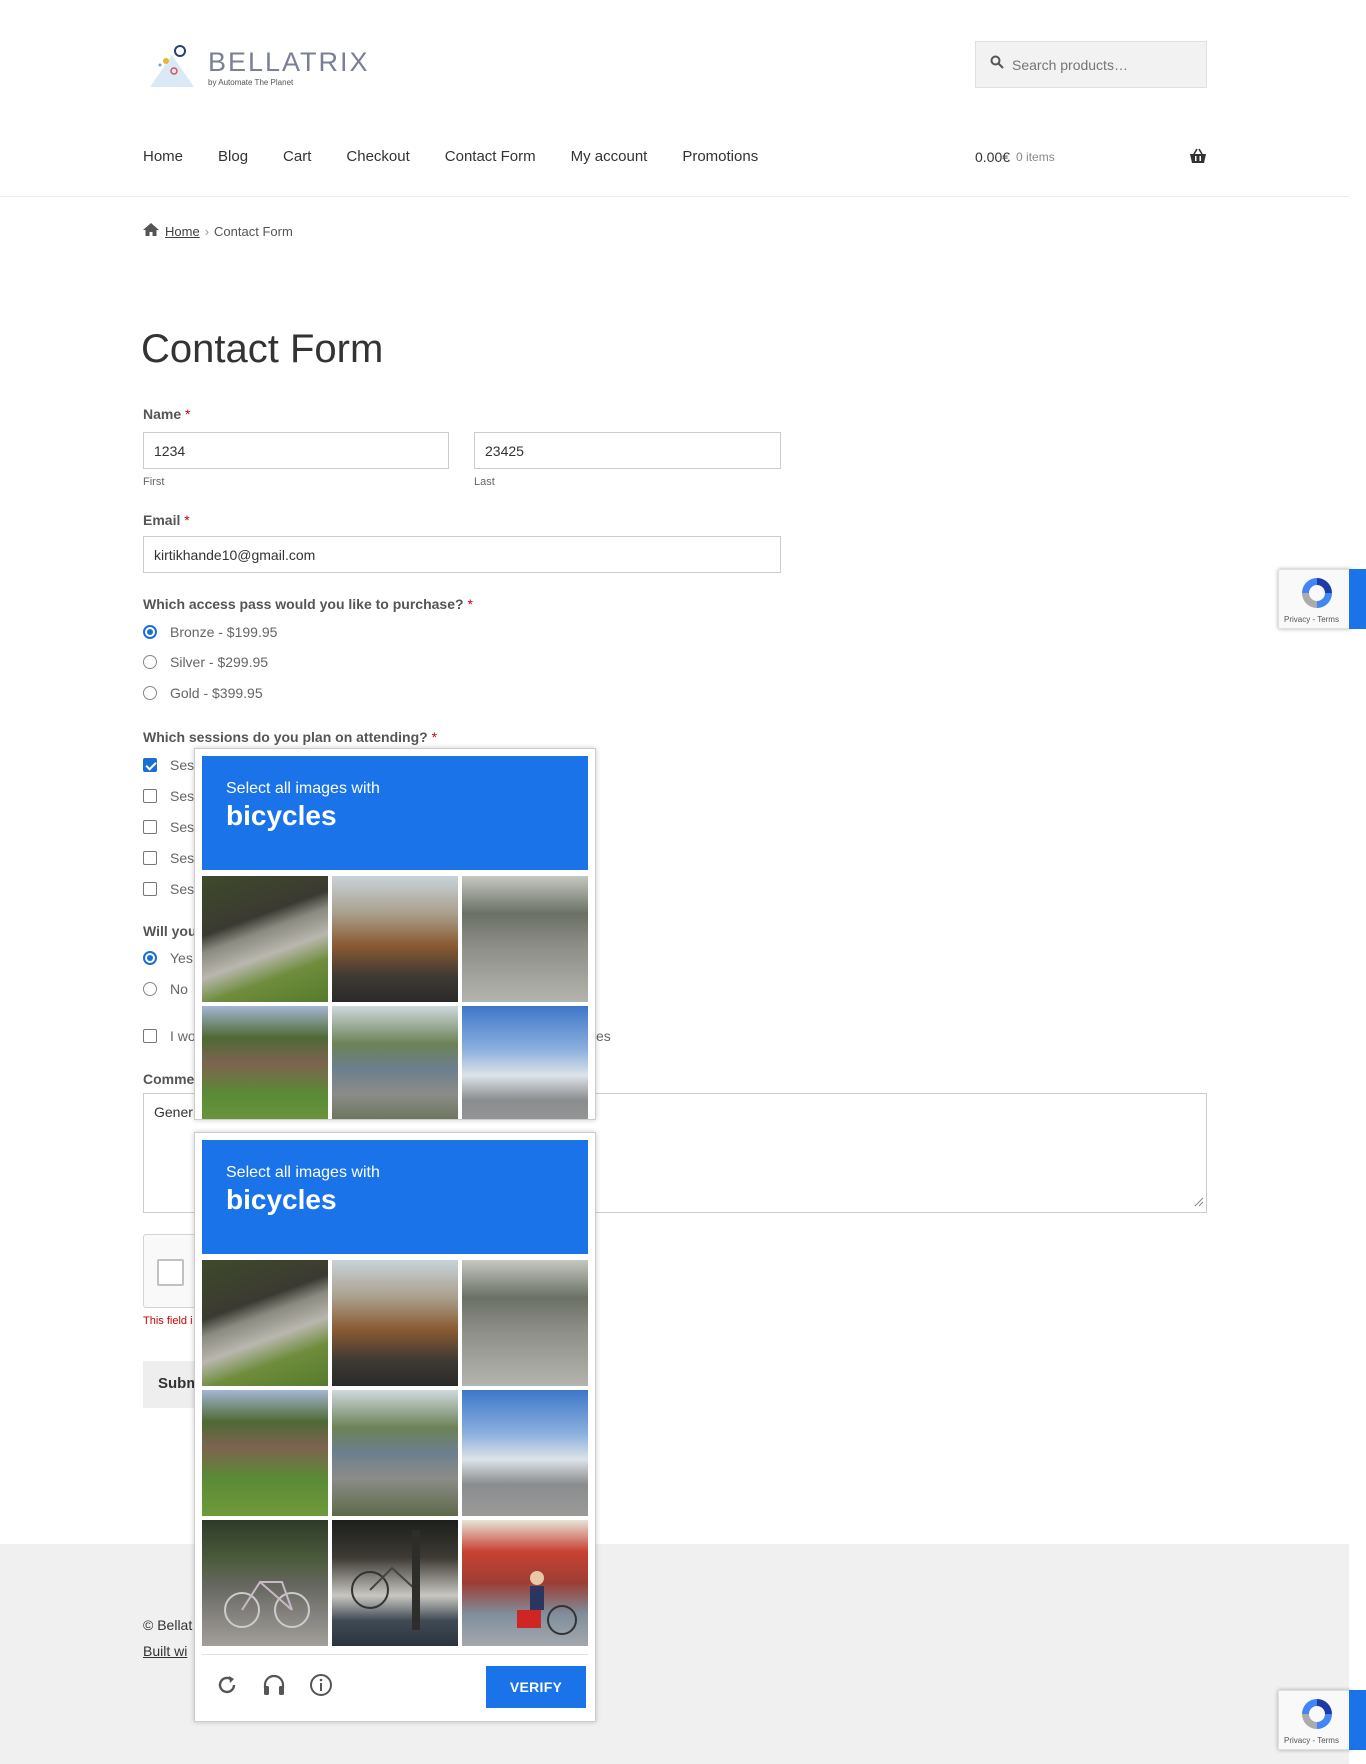 This screenshot has height=1764, width=1366. What do you see at coordinates (165, 1651) in the screenshot?
I see `footer-built-with-link: Built wi` at bounding box center [165, 1651].